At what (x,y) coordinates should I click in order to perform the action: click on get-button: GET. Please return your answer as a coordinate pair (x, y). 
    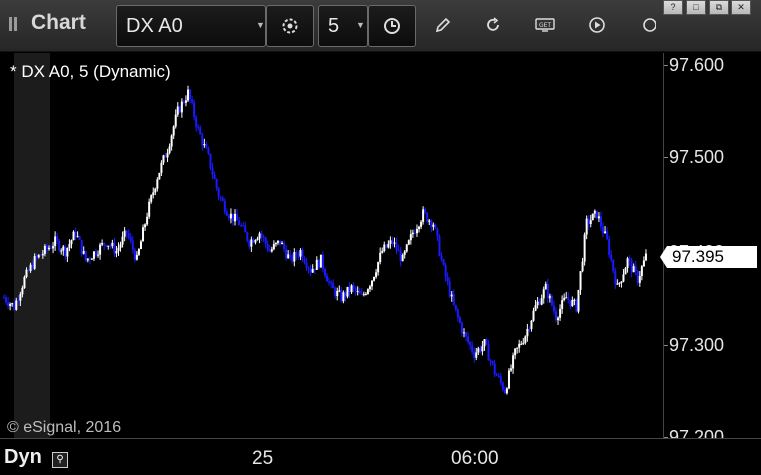
    Looking at the image, I should click on (545, 25).